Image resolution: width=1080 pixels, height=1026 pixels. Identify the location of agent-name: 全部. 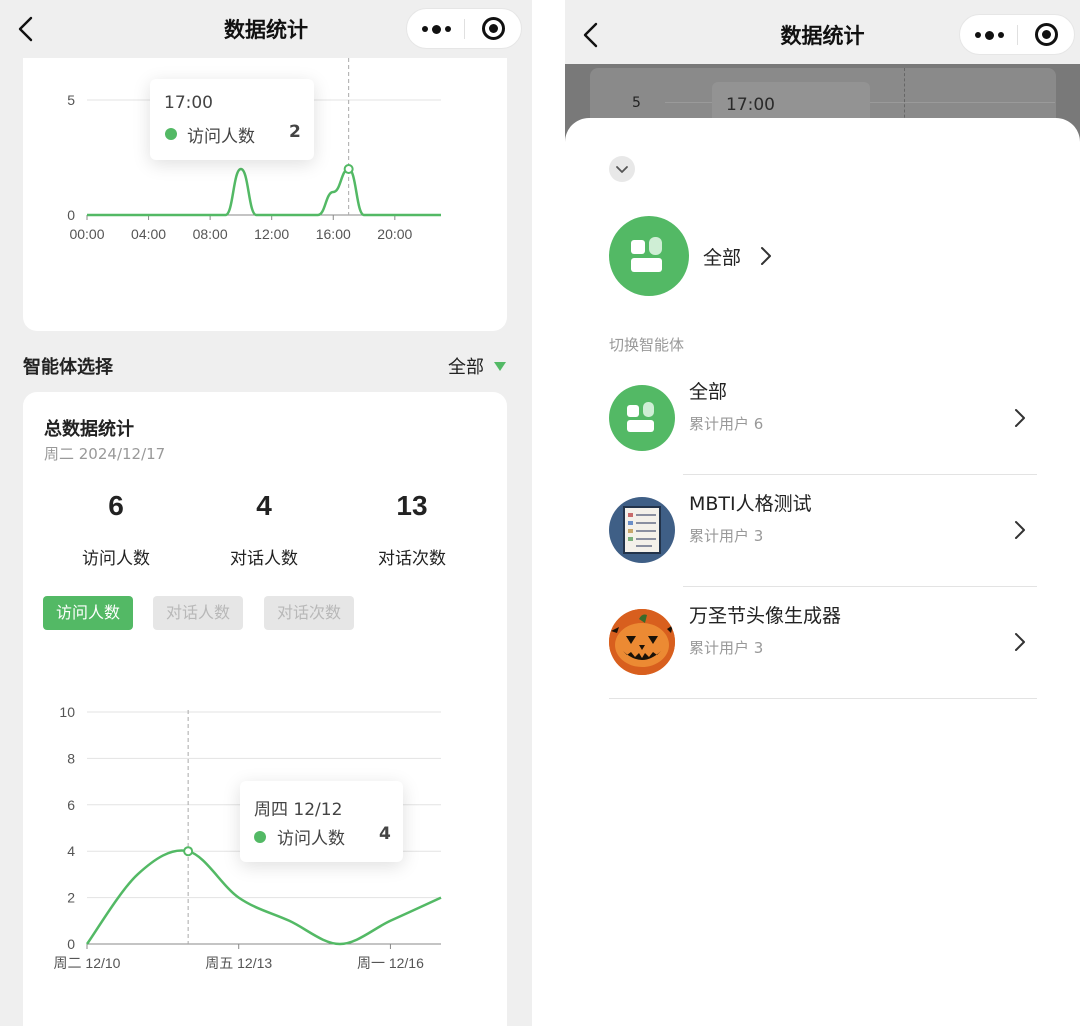
(708, 392).